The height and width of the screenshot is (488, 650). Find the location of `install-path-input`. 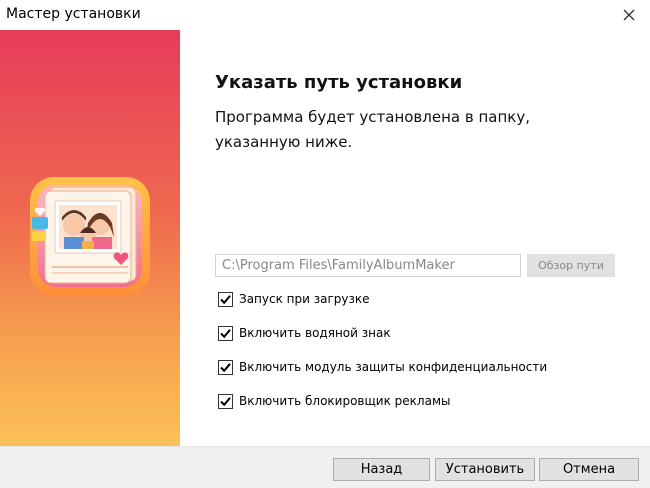

install-path-input is located at coordinates (368, 265).